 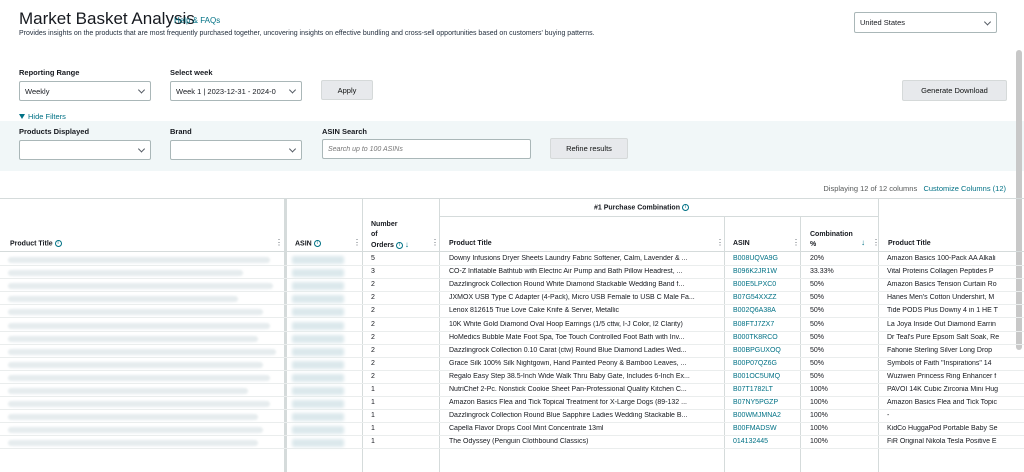 I want to click on help-link: Help & FAQs, so click(x=197, y=20).